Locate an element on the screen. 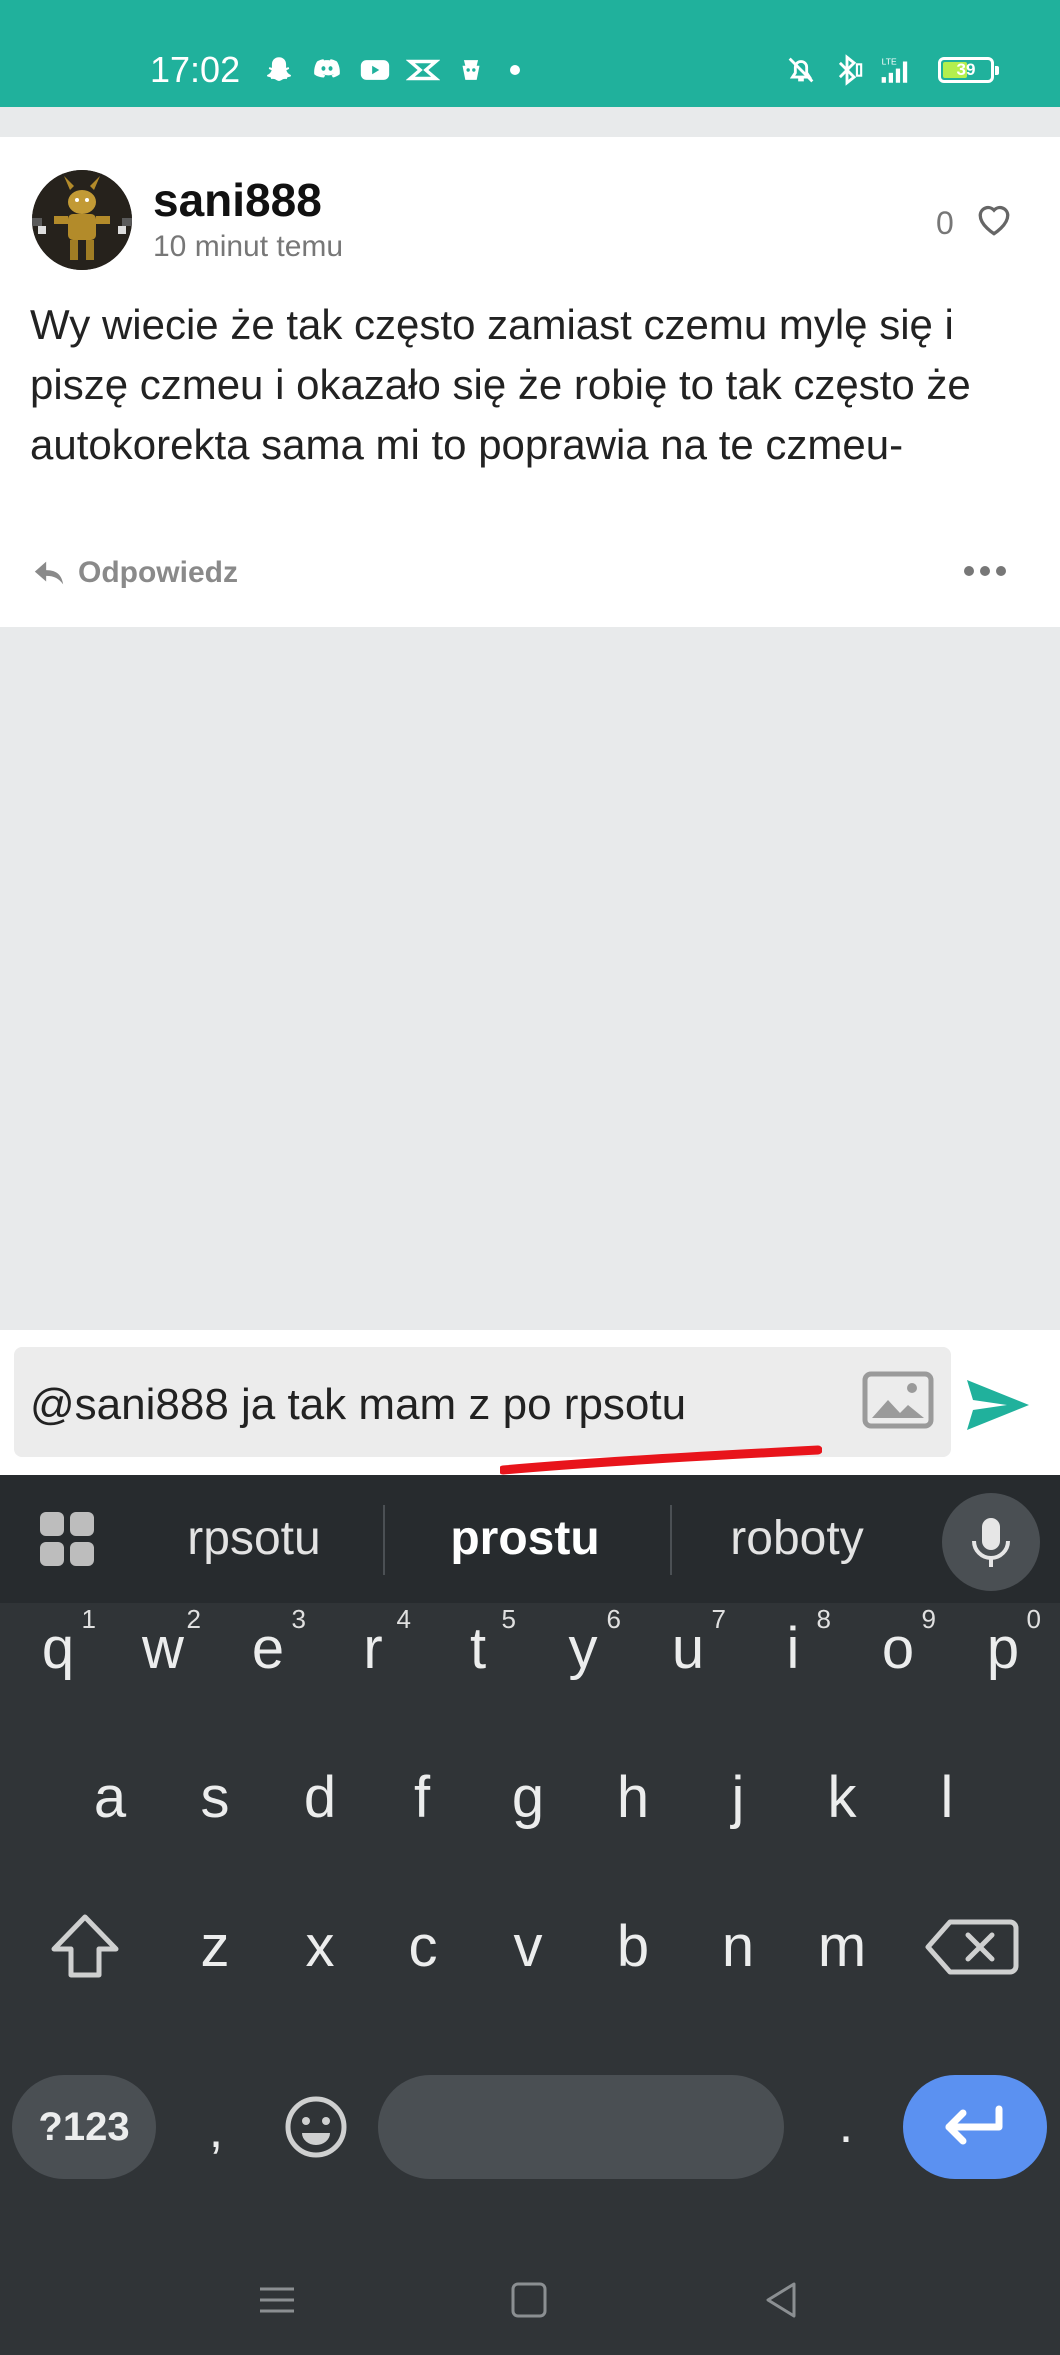  svg-text: LTE is located at coordinates (889, 61).